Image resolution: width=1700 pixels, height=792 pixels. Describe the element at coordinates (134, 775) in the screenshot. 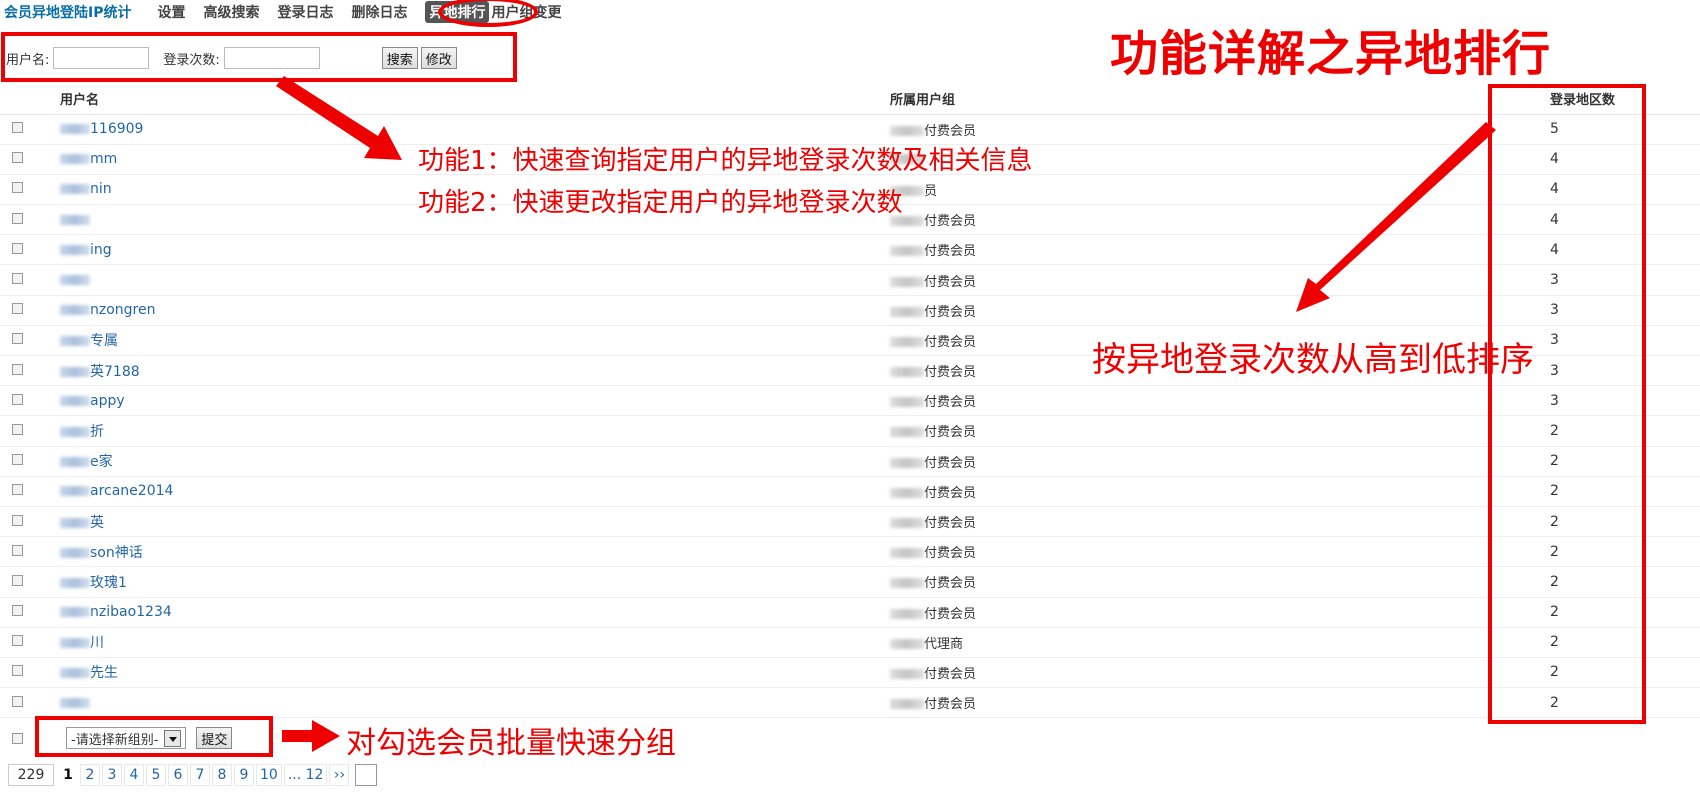

I see `page-link: 4` at that location.